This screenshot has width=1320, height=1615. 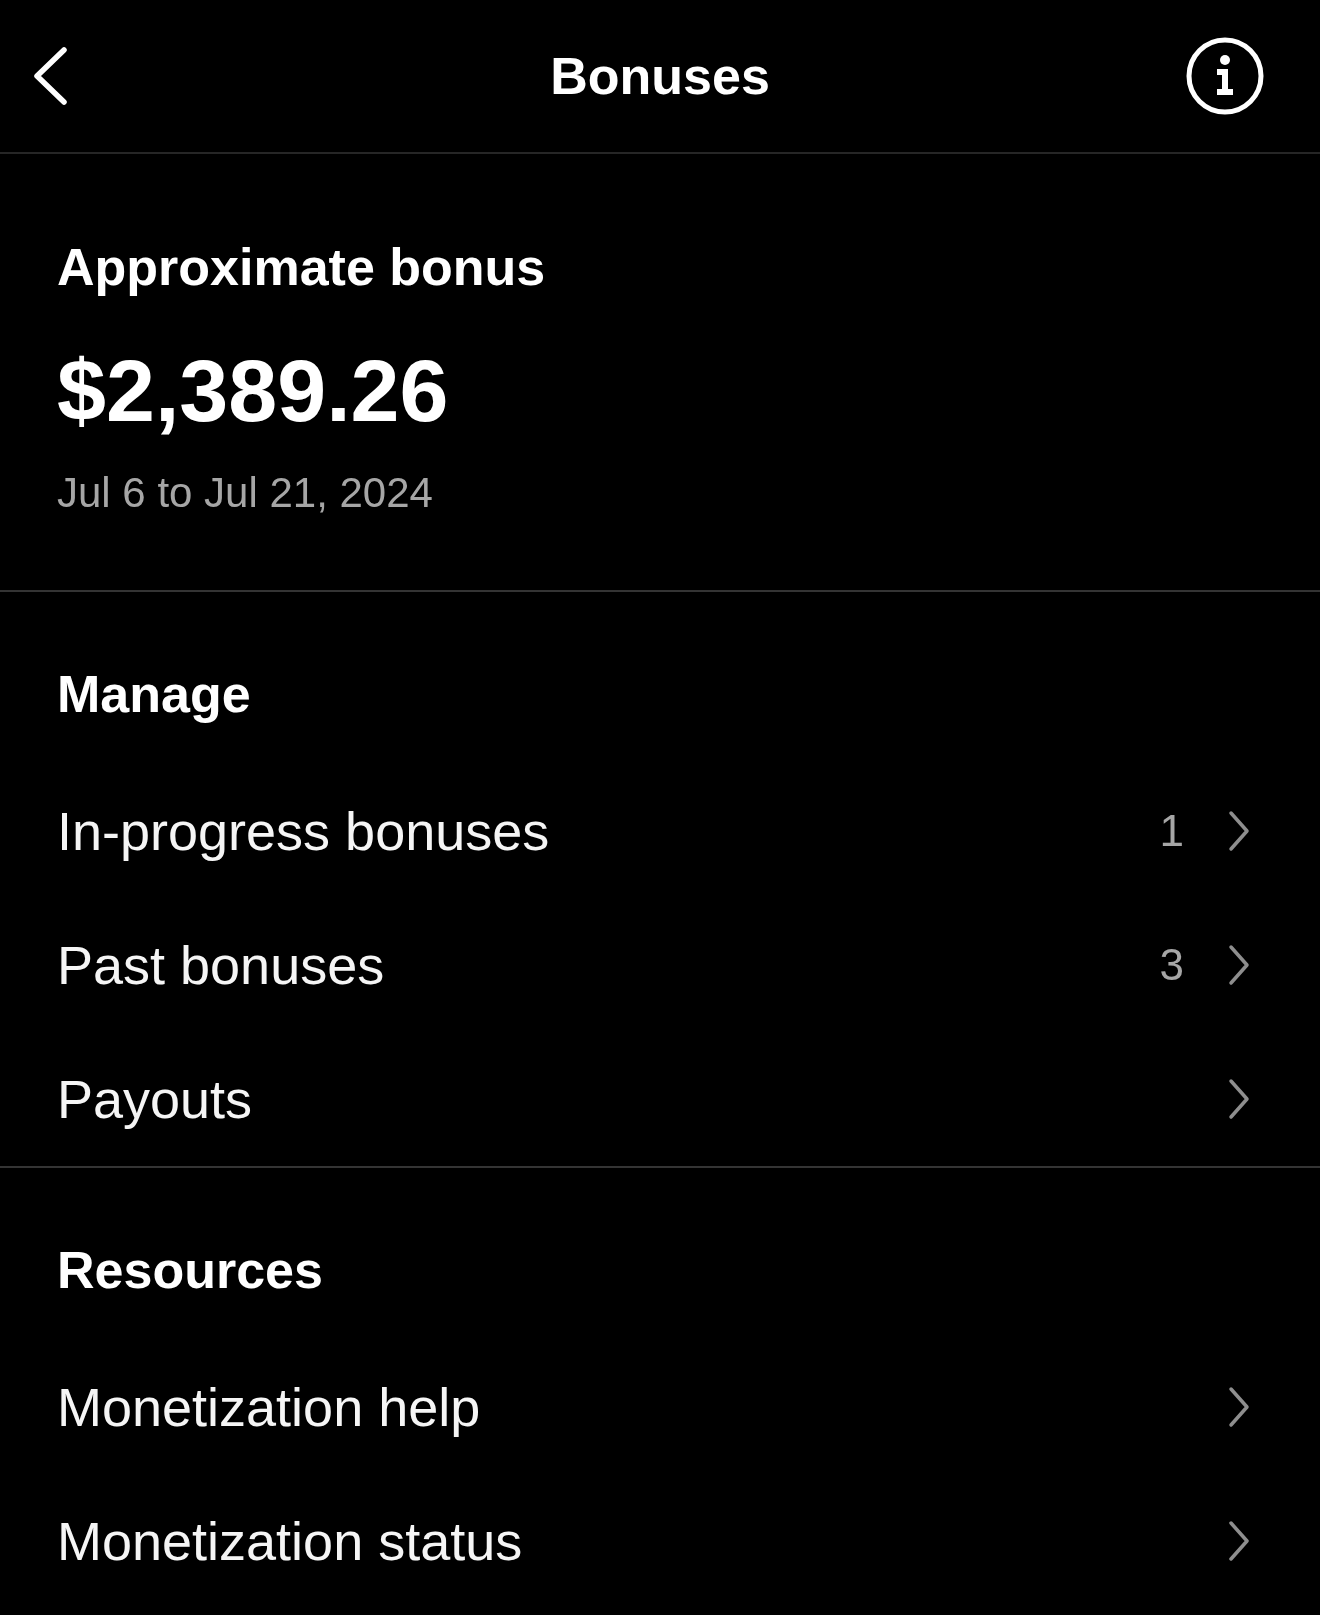 What do you see at coordinates (245, 493) in the screenshot?
I see `date-range: Jul 6 to Jul 21, 2024` at bounding box center [245, 493].